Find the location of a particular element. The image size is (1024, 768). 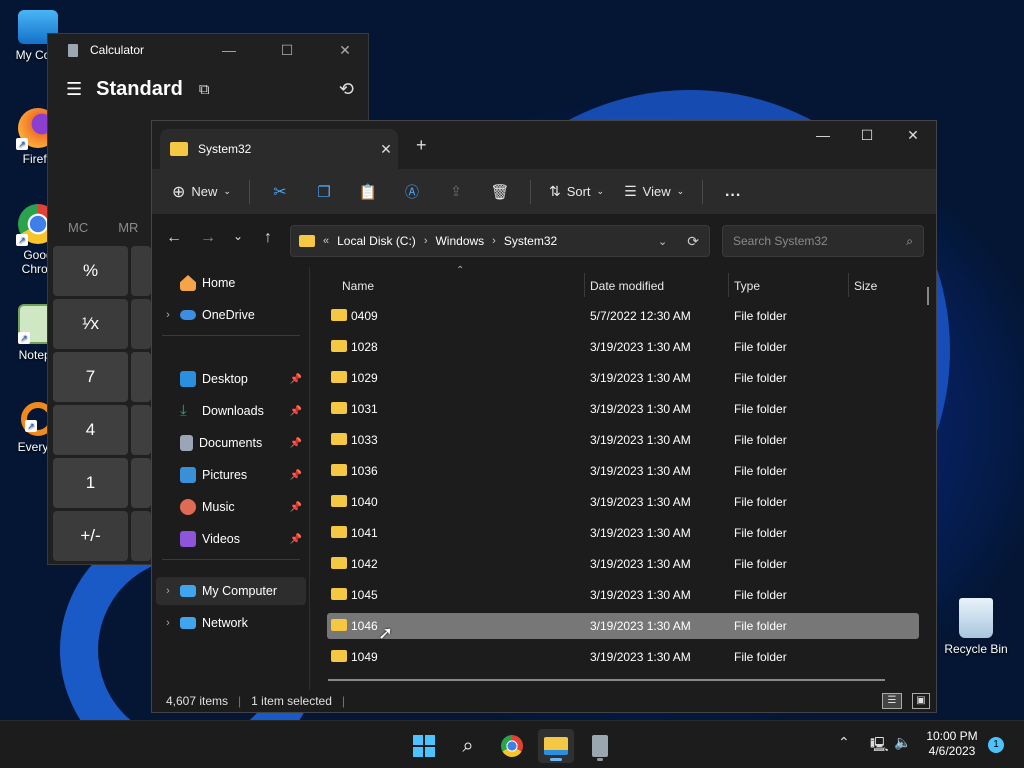

column-header-name: Name is located at coordinates (462, 286).